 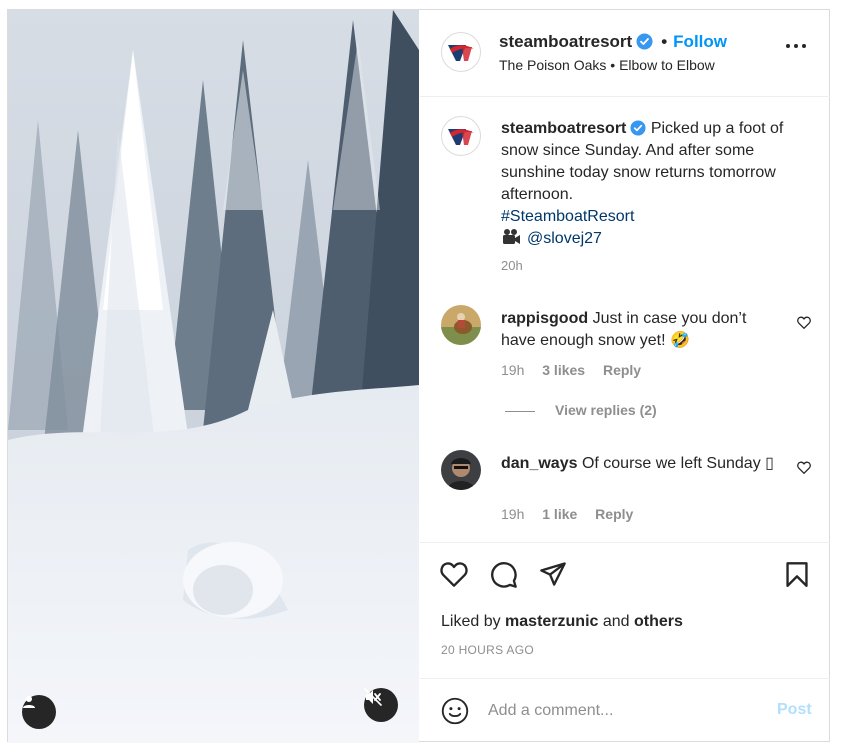 What do you see at coordinates (564, 238) in the screenshot?
I see `mention-link: @slovej27` at bounding box center [564, 238].